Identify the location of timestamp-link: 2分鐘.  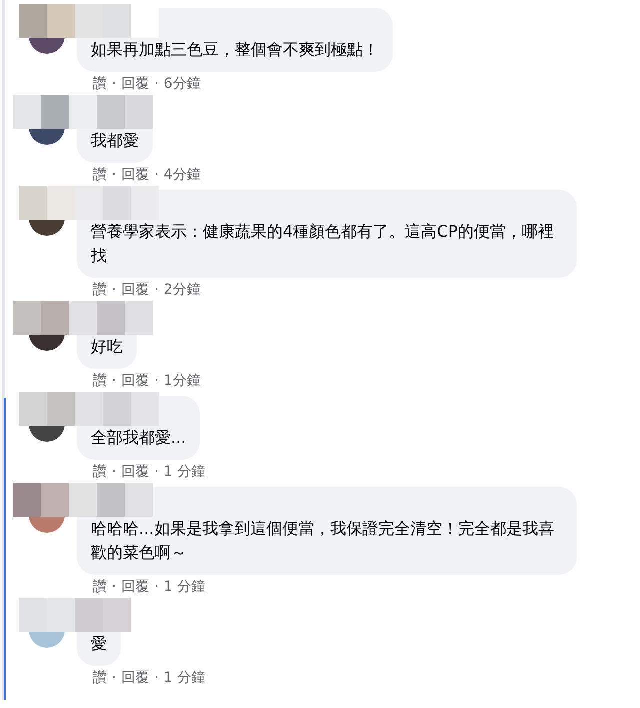
(182, 290).